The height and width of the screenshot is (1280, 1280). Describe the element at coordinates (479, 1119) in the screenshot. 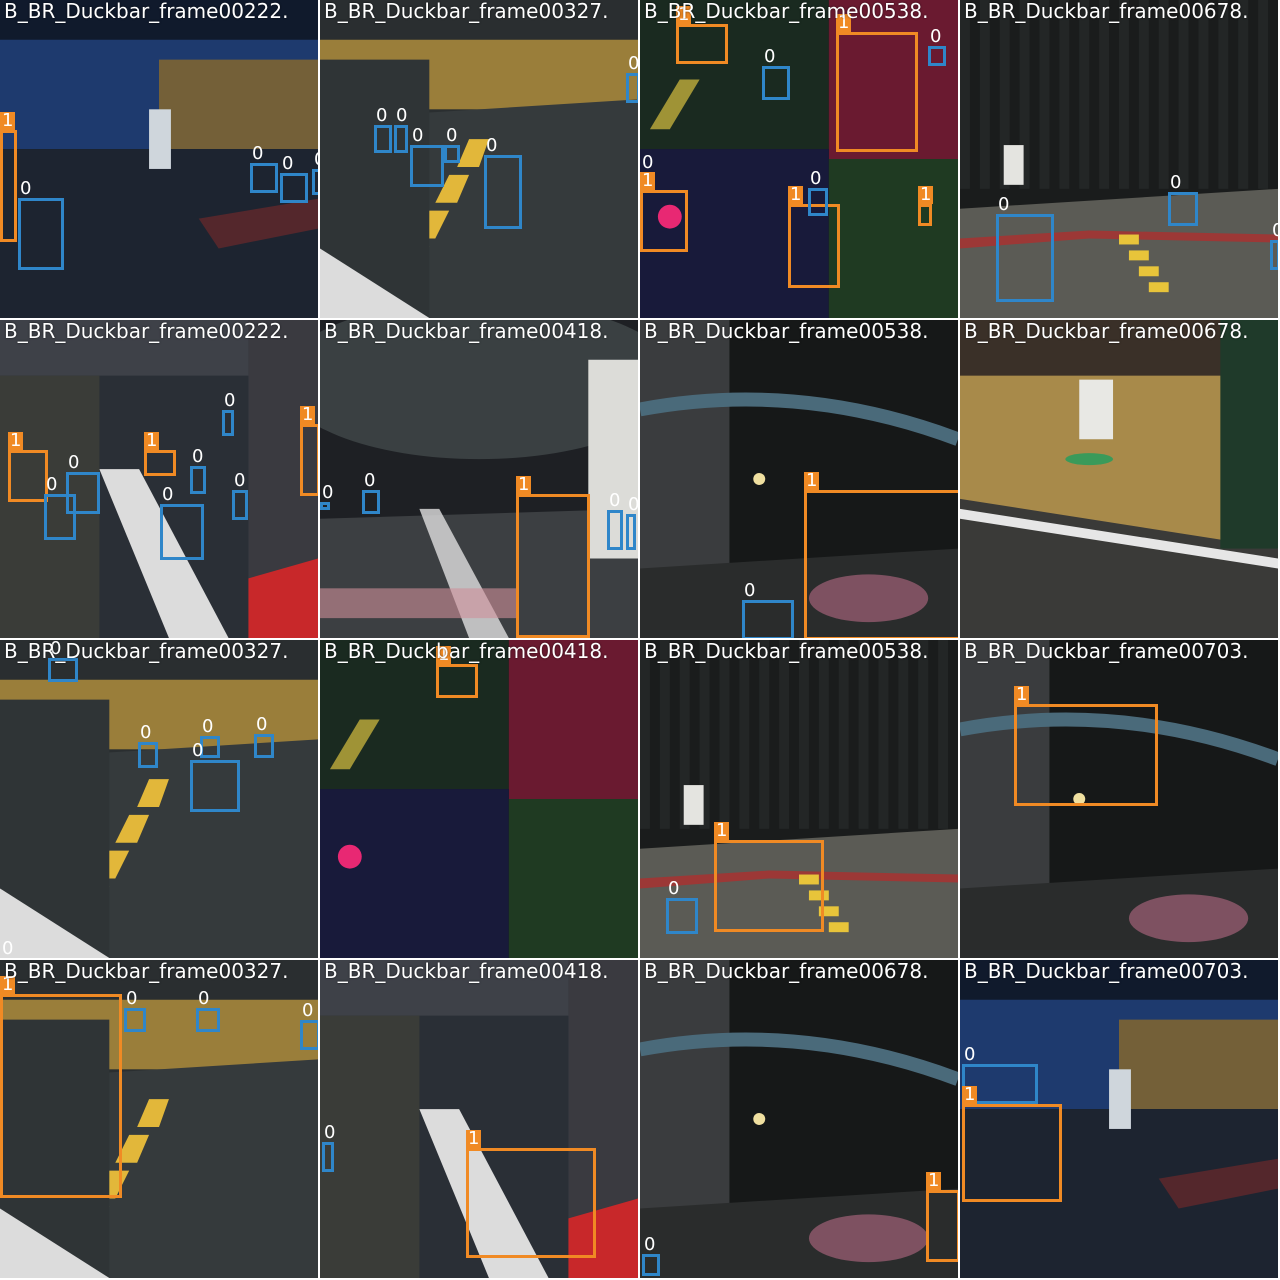

I see `image-tile: B_BR_Duckbar_frame00418. 0 1` at that location.